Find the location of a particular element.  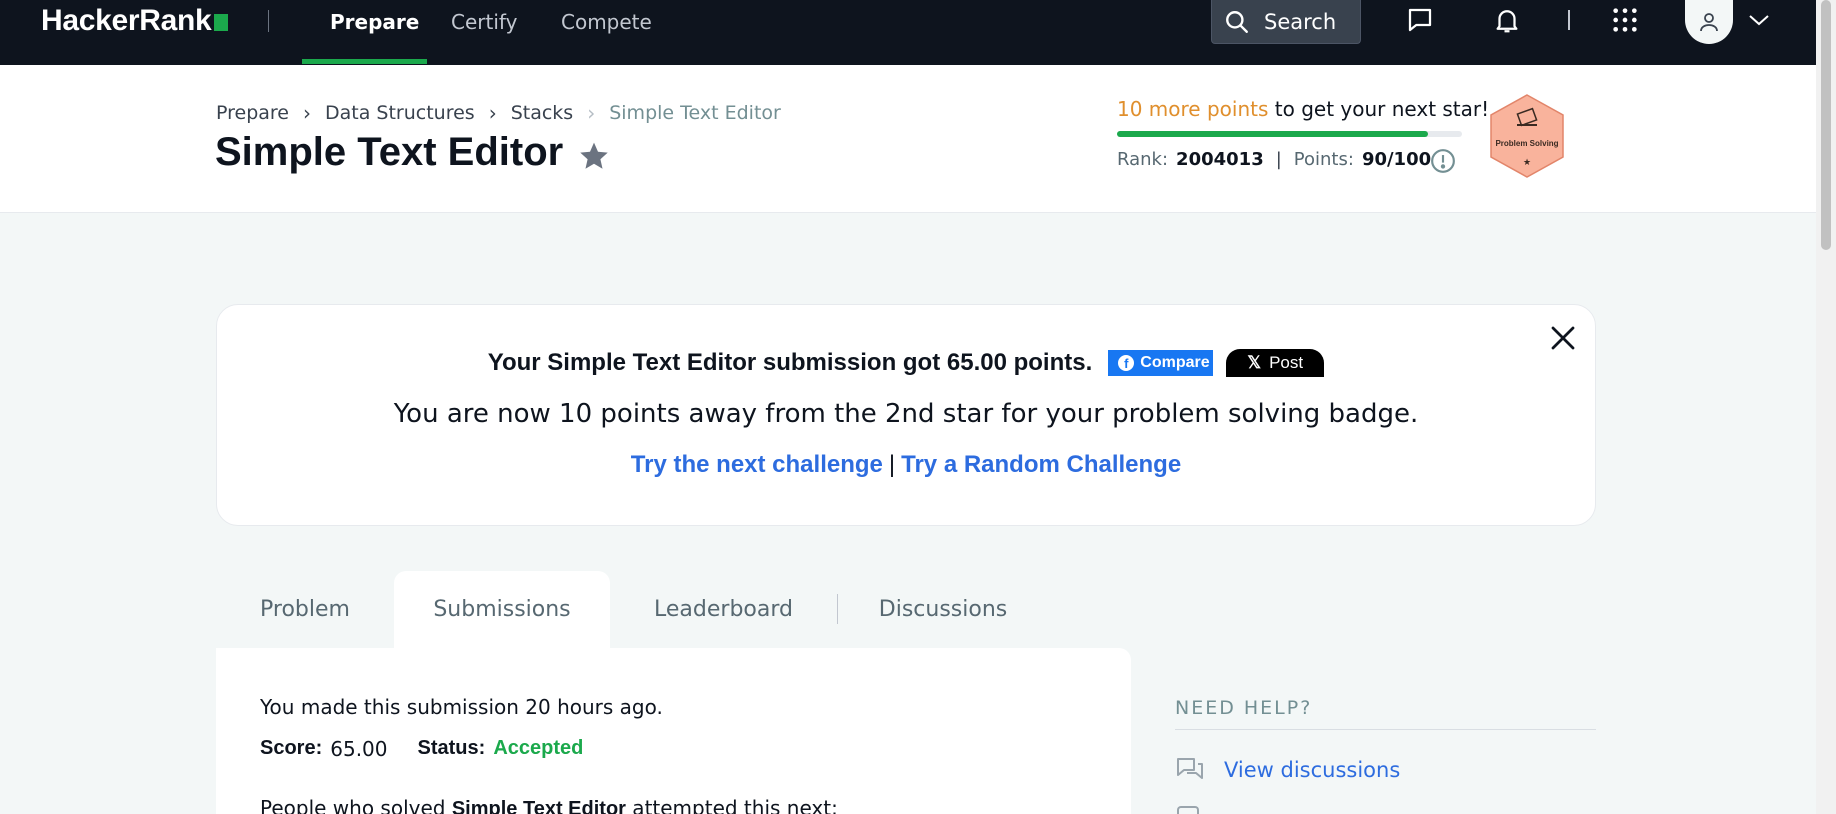

x-post-button: 𝕏 Post is located at coordinates (1275, 363).